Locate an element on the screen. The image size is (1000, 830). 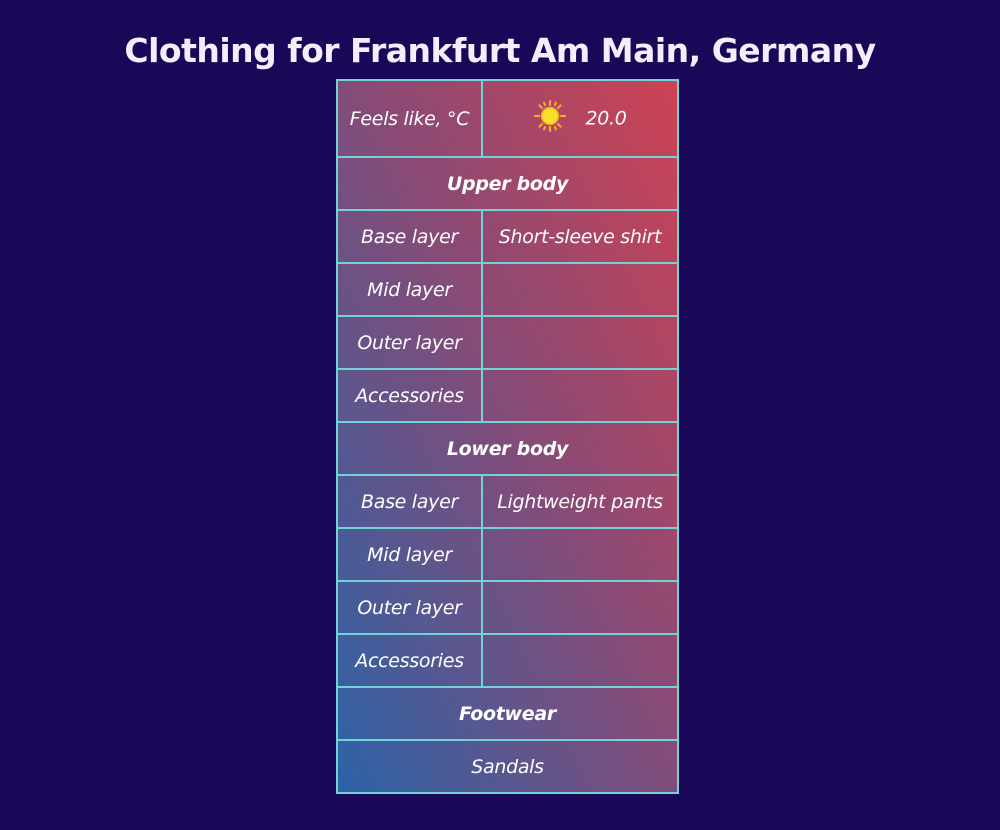
feels-like-row: Feels like, °C 20.0 is located at coordinates (507, 118).